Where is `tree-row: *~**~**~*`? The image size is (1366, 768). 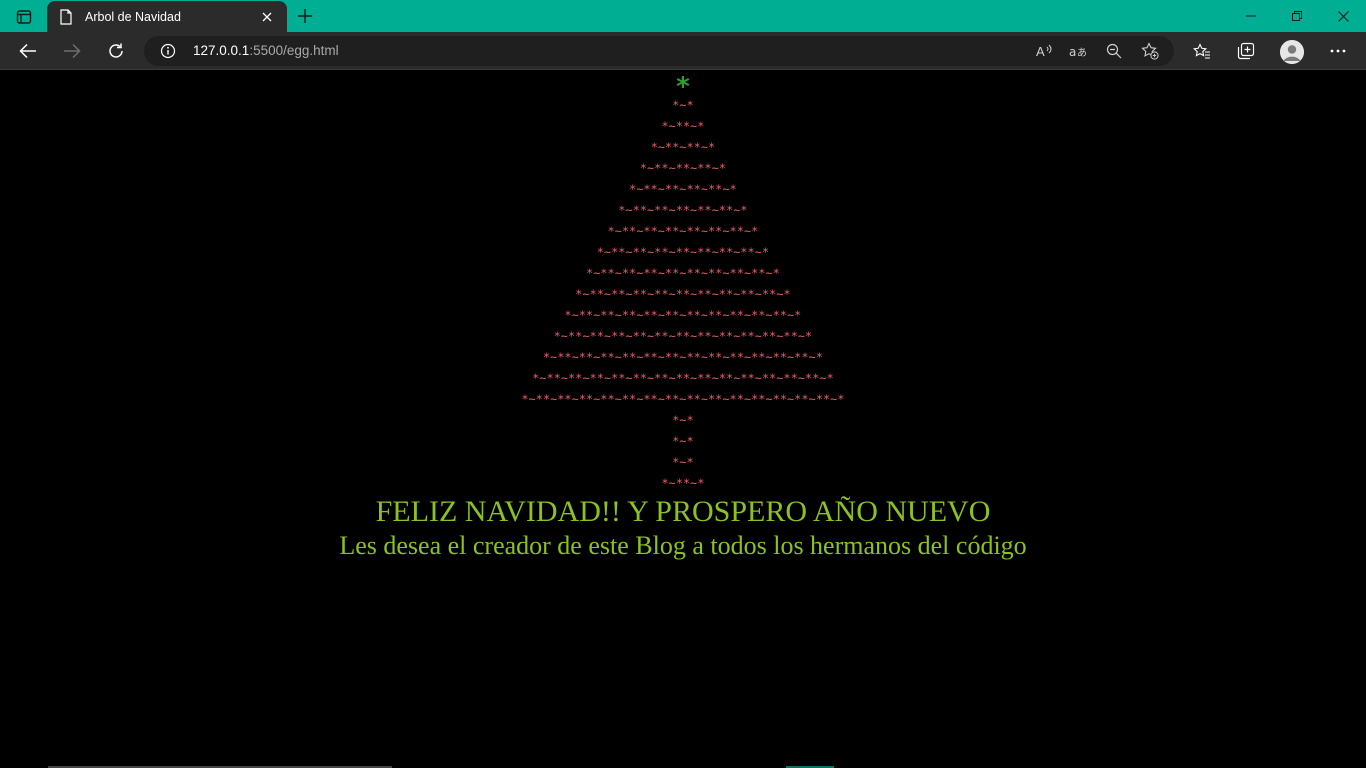 tree-row: *~**~**~* is located at coordinates (683, 147).